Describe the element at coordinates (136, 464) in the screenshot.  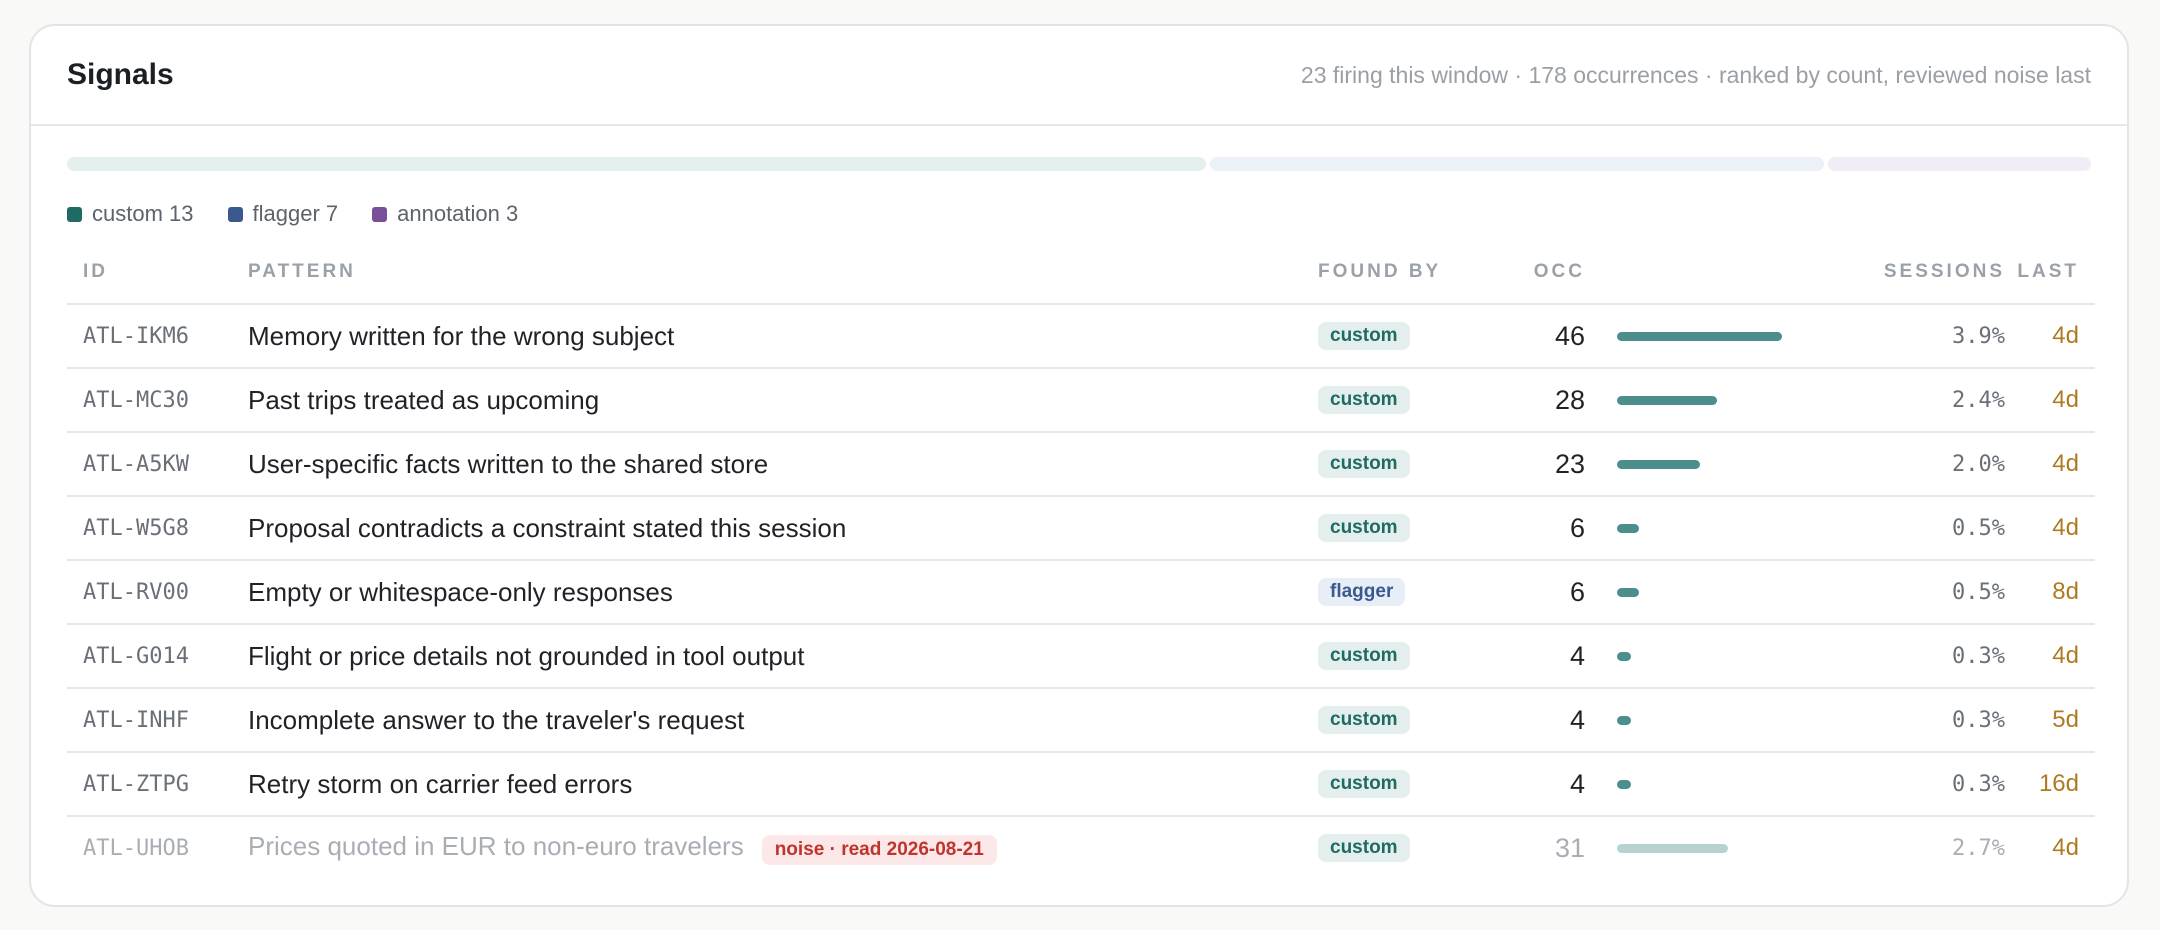
I see `signal-id: ATL-A5KW` at that location.